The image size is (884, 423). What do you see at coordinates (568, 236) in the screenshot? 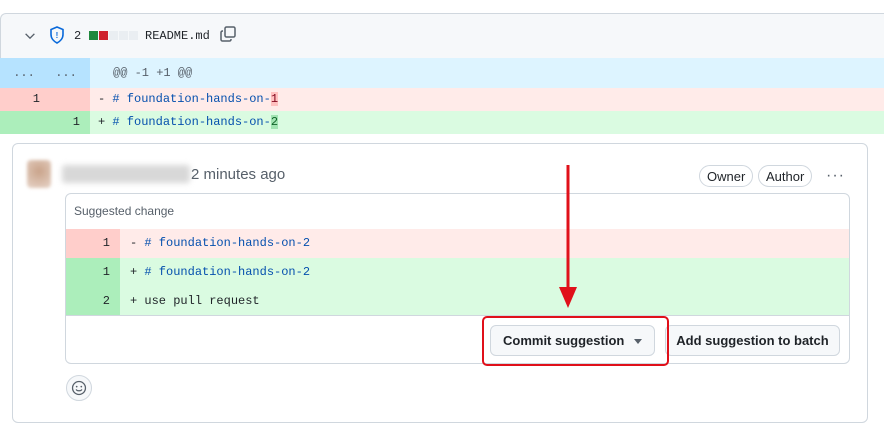
I see `annotation-arrow-icon` at bounding box center [568, 236].